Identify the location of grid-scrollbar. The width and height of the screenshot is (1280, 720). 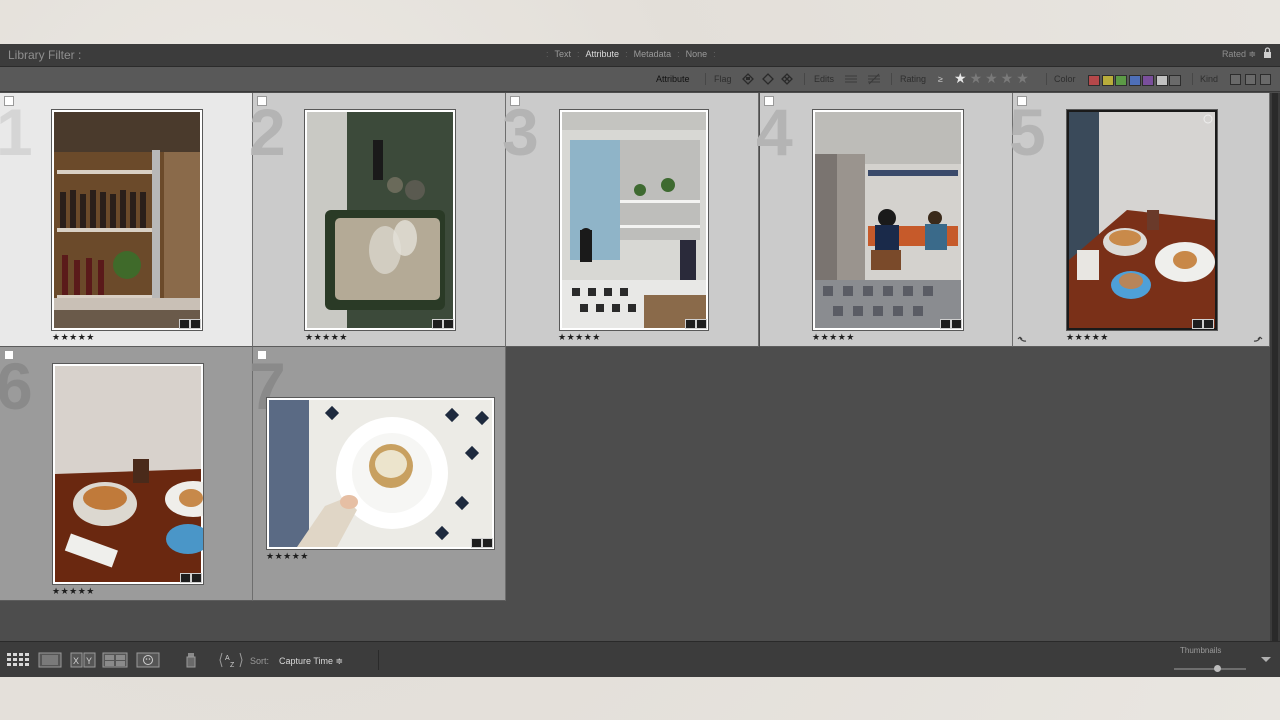
(1275, 367).